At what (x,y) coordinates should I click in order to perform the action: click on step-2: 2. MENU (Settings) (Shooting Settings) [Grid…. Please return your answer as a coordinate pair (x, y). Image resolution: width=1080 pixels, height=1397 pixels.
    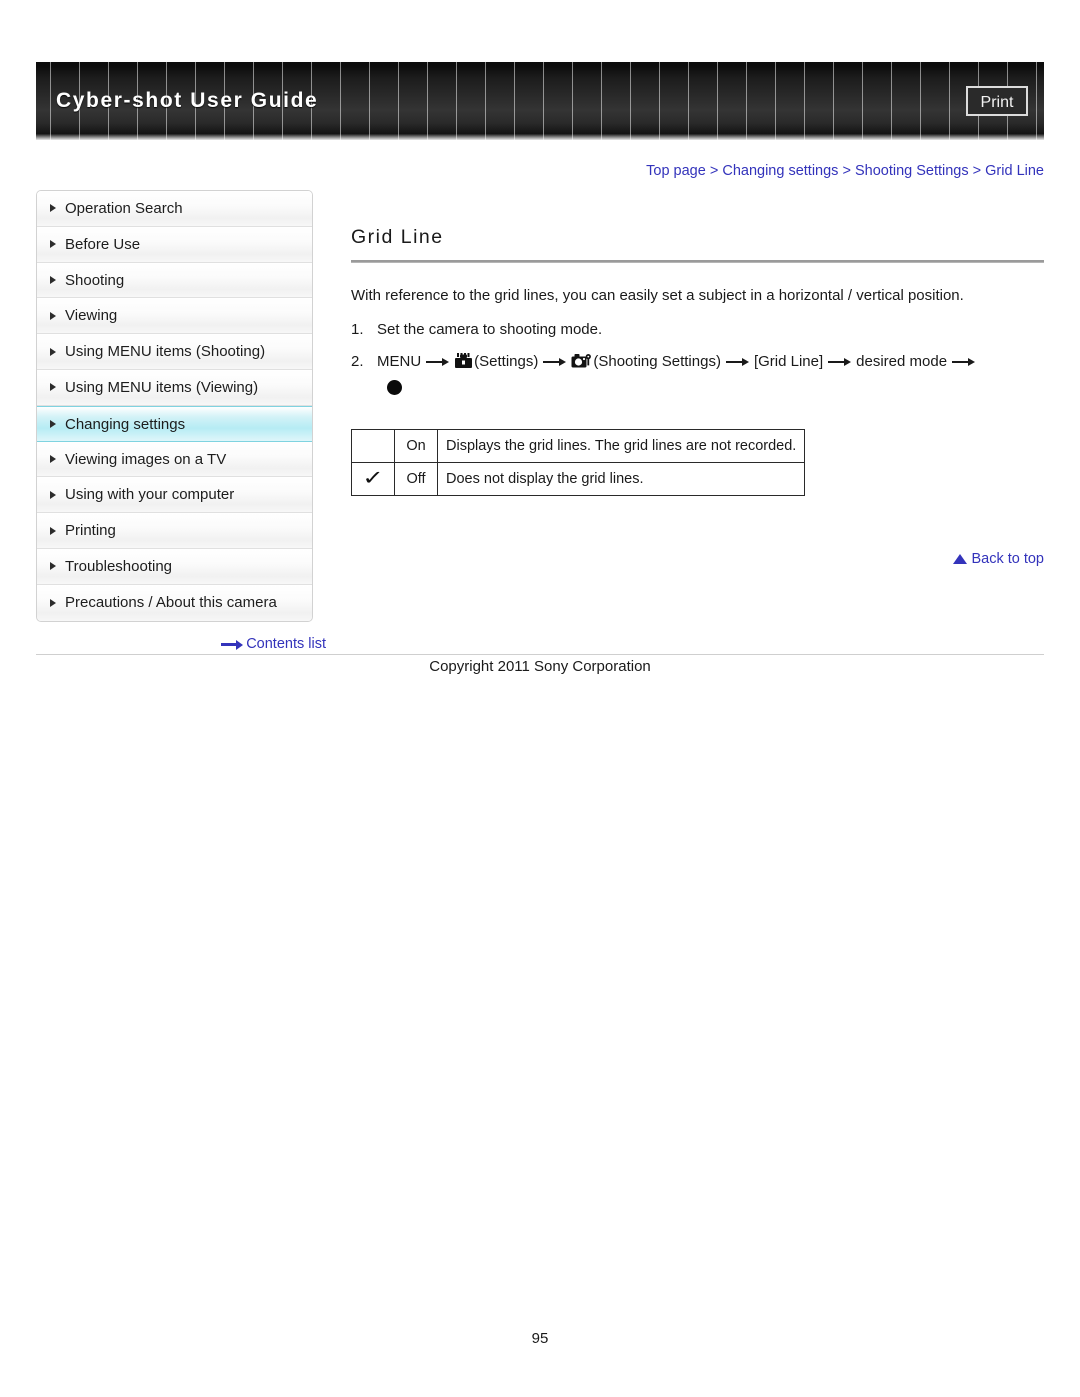
    Looking at the image, I should click on (697, 363).